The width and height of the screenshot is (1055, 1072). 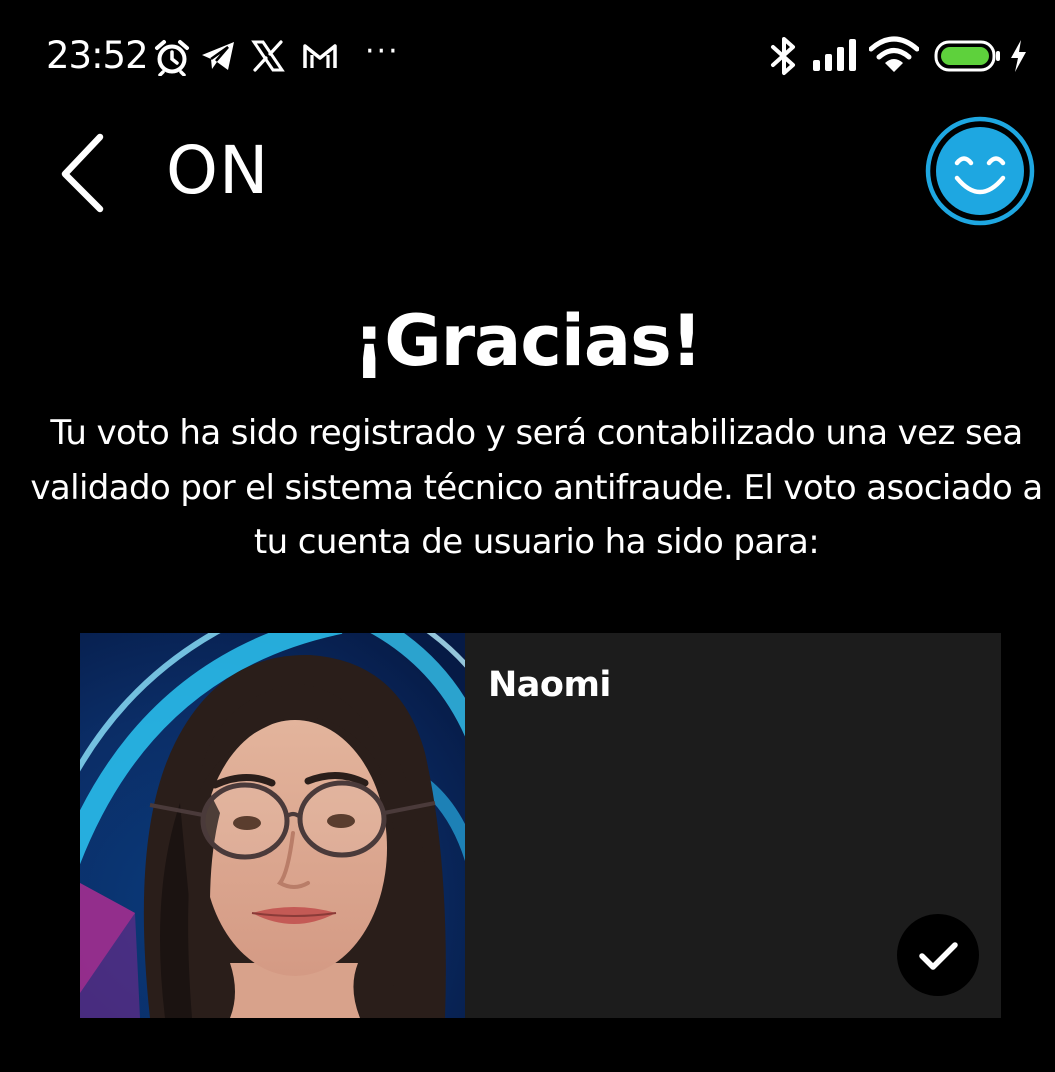 I want to click on status-time: 23:52, so click(x=97, y=55).